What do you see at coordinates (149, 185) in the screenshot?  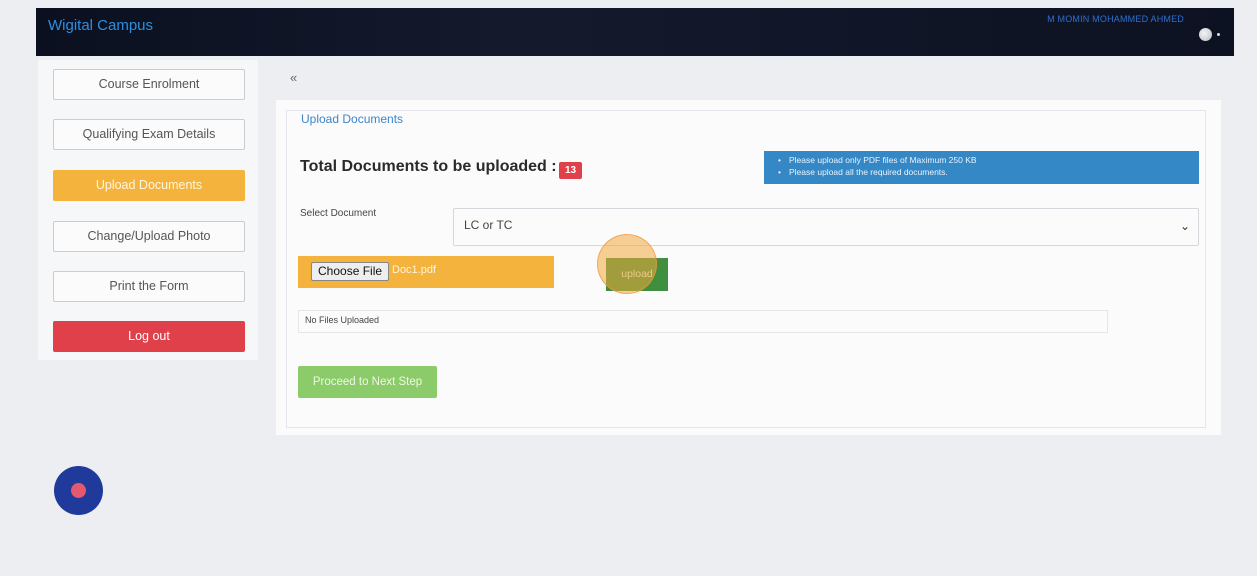 I see `sidebar-item-upload-documents: Upload Documents` at bounding box center [149, 185].